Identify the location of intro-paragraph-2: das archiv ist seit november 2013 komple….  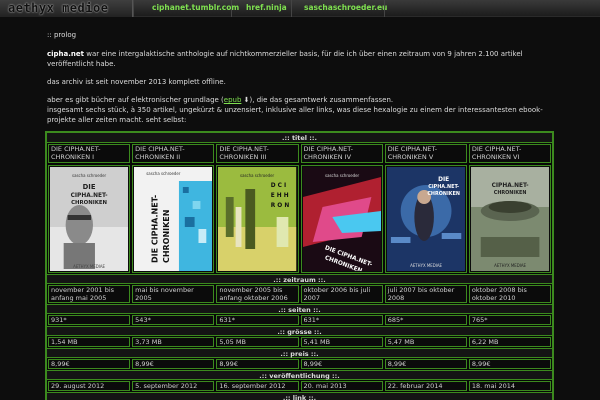
(136, 82).